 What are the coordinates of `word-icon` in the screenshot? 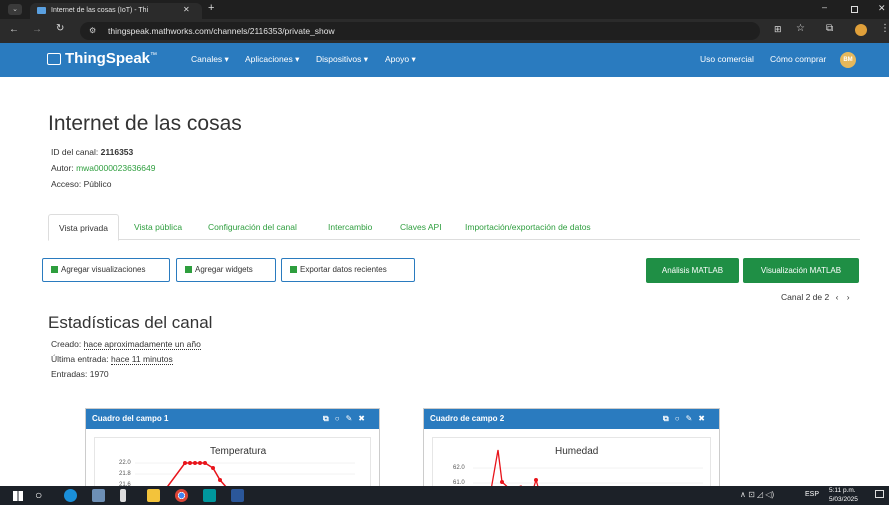 It's located at (237, 495).